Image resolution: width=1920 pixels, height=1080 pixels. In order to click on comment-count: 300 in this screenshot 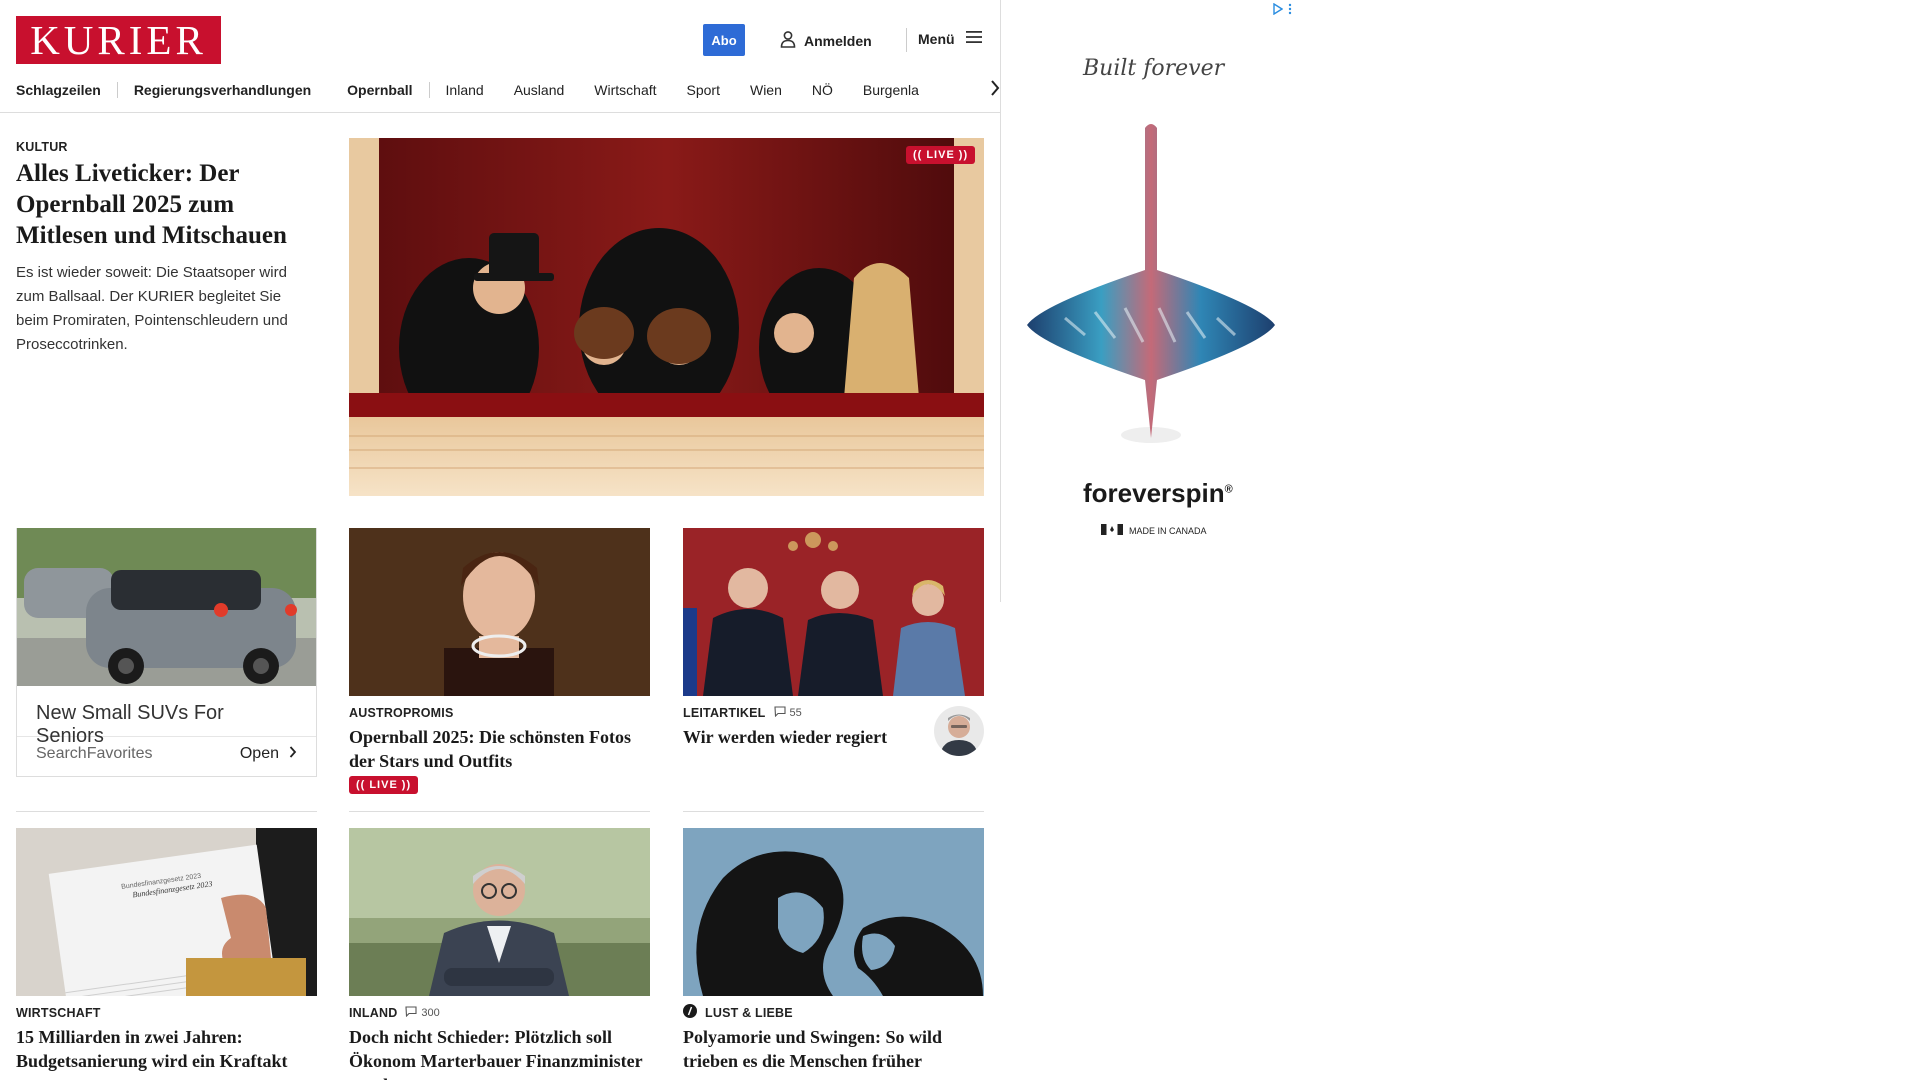, I will do `click(422, 1013)`.